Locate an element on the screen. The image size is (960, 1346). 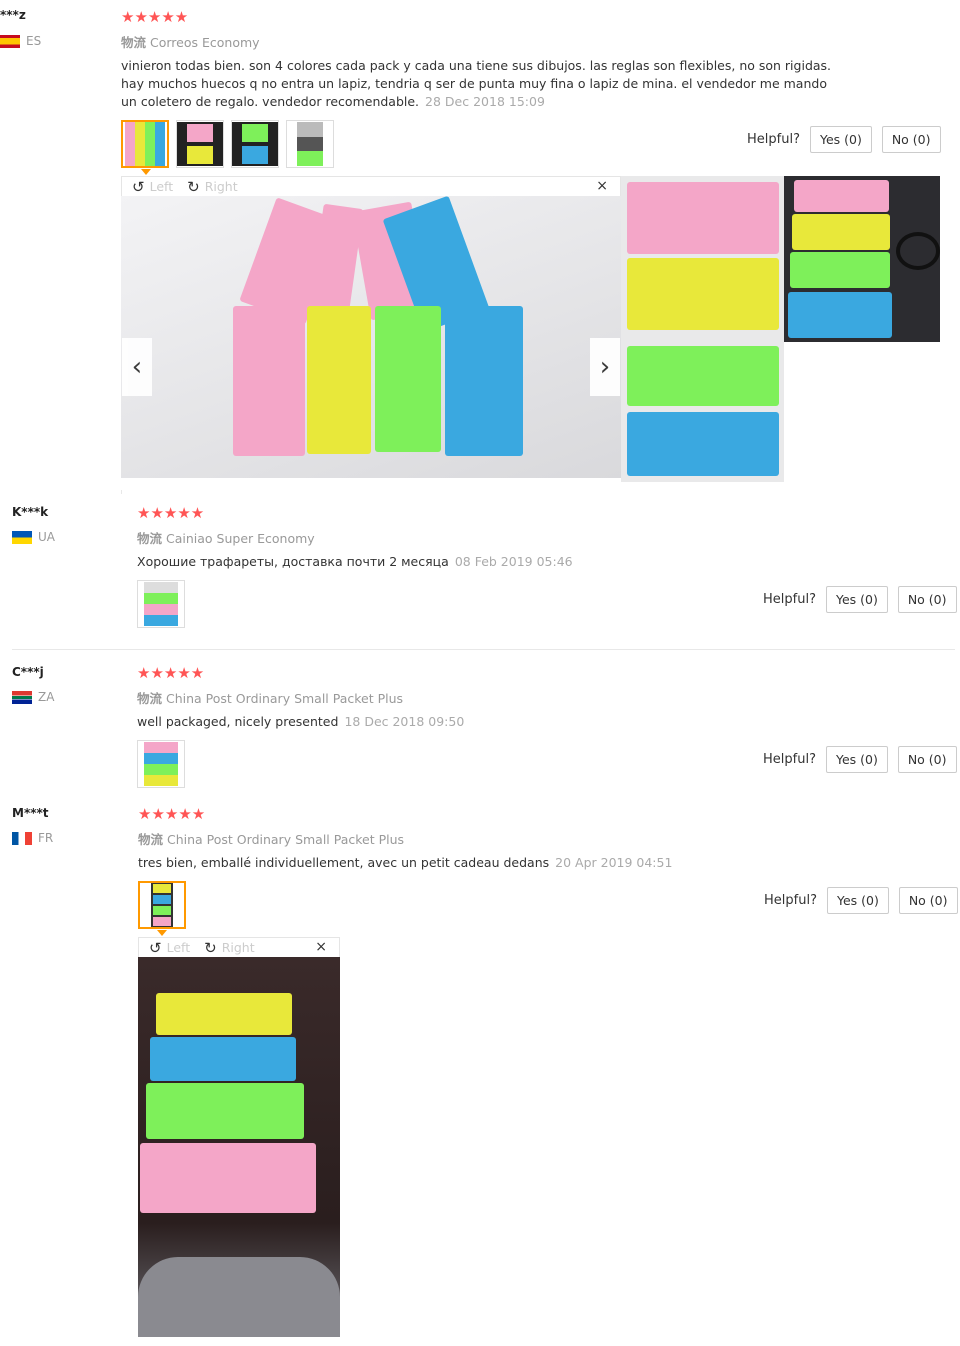
spain-flag-icon is located at coordinates (10, 41).